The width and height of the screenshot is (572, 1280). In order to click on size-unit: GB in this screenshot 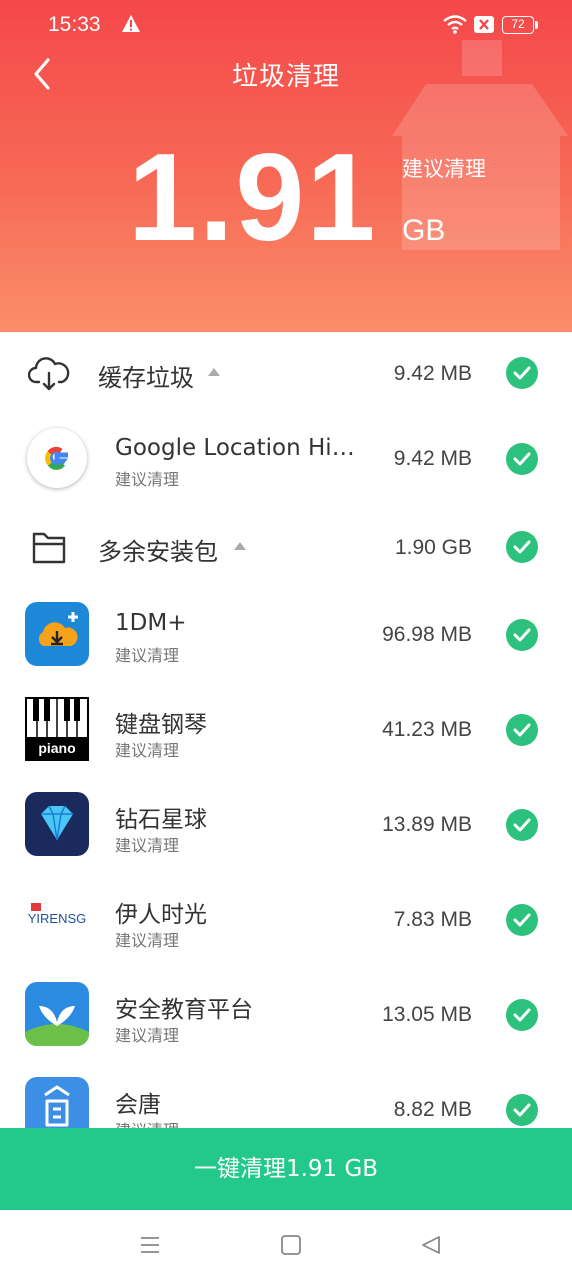, I will do `click(424, 230)`.